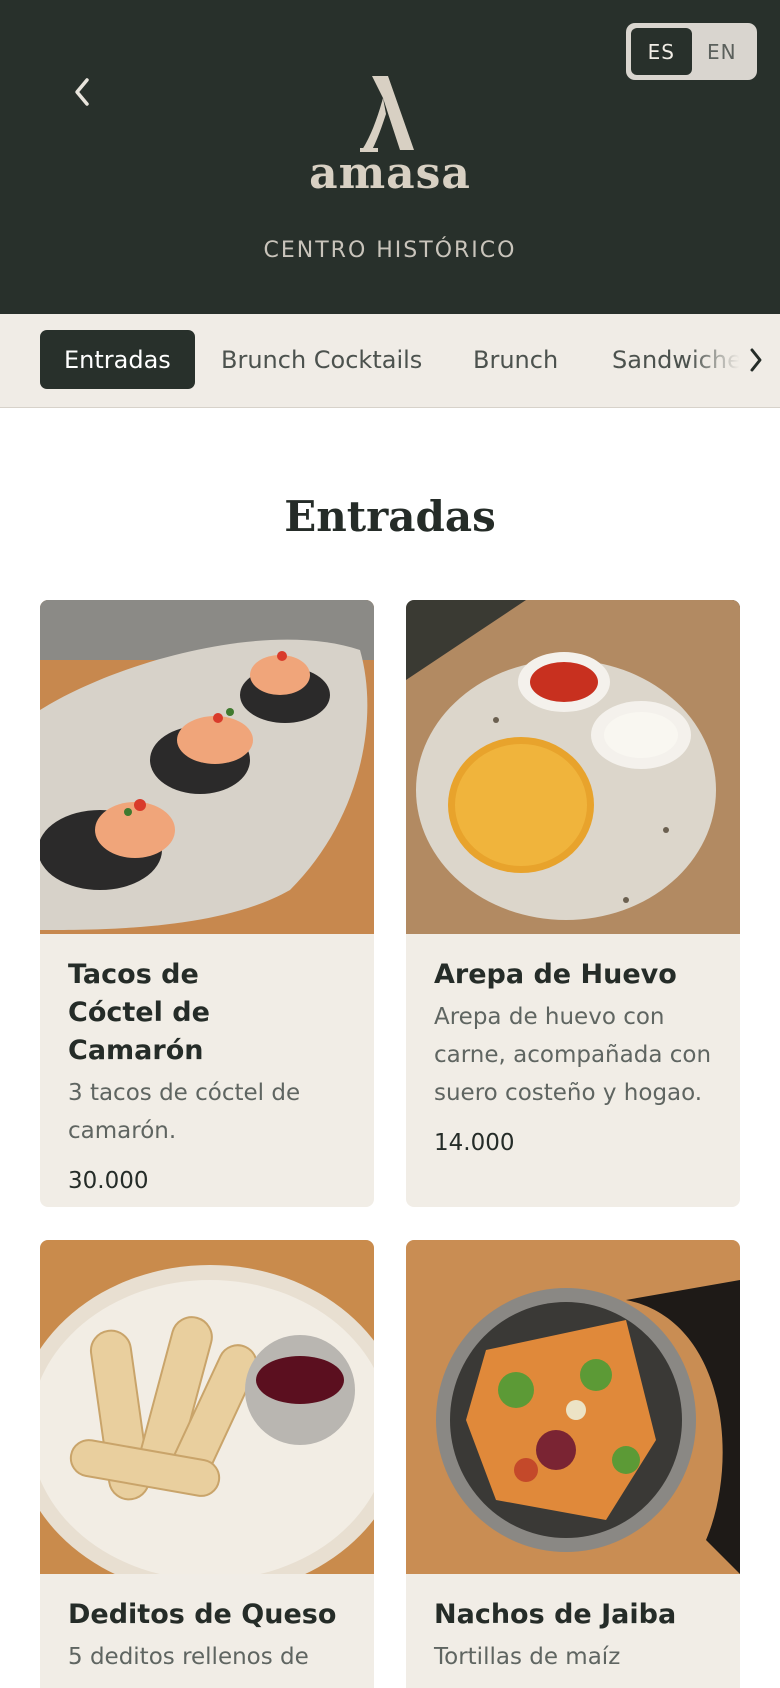 Image resolution: width=780 pixels, height=1688 pixels. Describe the element at coordinates (117, 359) in the screenshot. I see `tab-entradas: Entradas` at that location.